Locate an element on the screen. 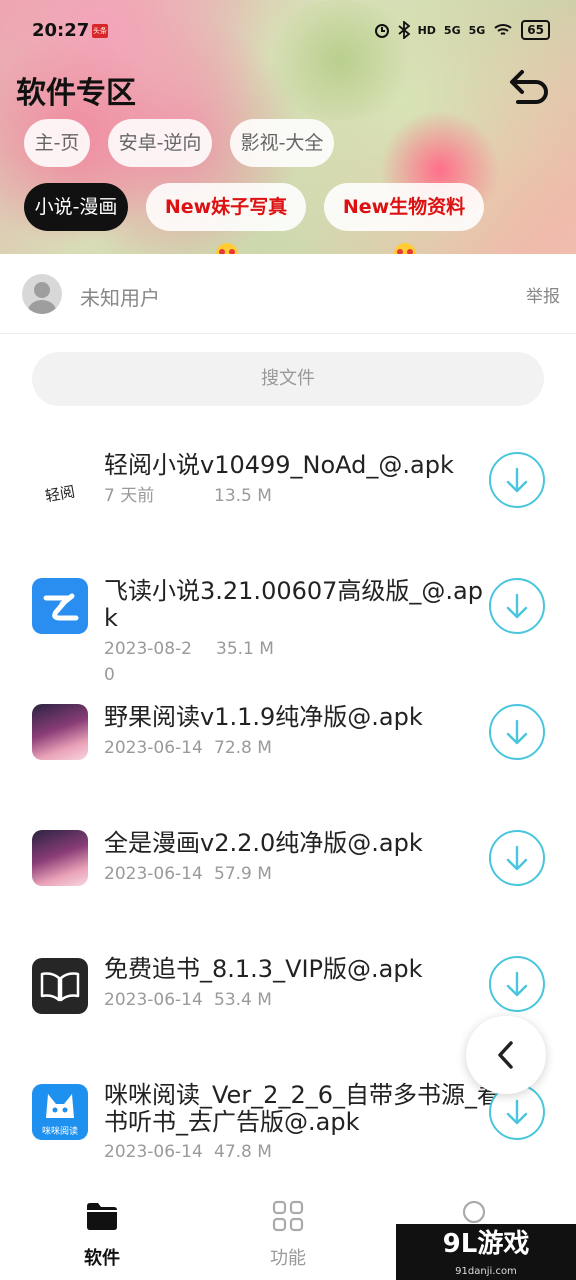 Image resolution: width=576 pixels, height=1280 pixels. file-name: 免费追书_8.1.3_VIP版@.apk is located at coordinates (263, 969).